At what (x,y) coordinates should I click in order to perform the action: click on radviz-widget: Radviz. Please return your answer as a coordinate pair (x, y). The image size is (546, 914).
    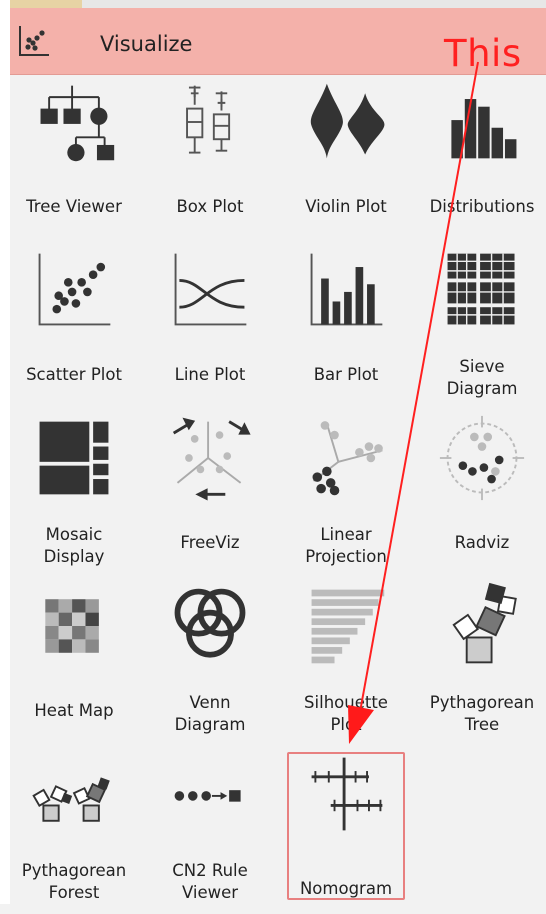
    Looking at the image, I should click on (480, 494).